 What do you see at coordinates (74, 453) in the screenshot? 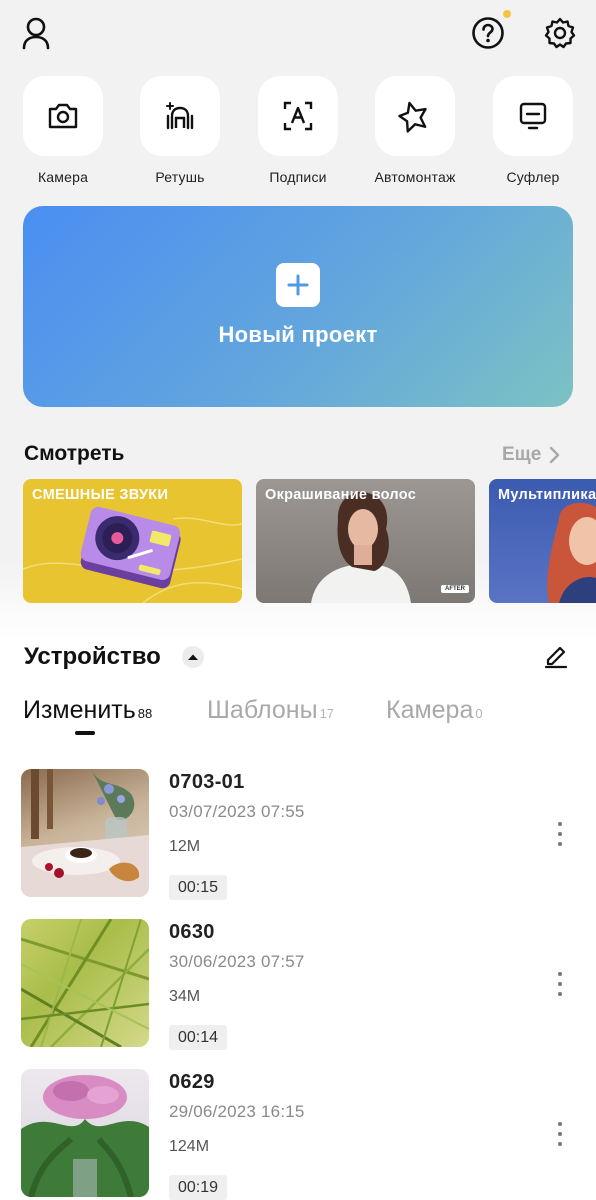
I see `watch-section-title: Смотреть` at bounding box center [74, 453].